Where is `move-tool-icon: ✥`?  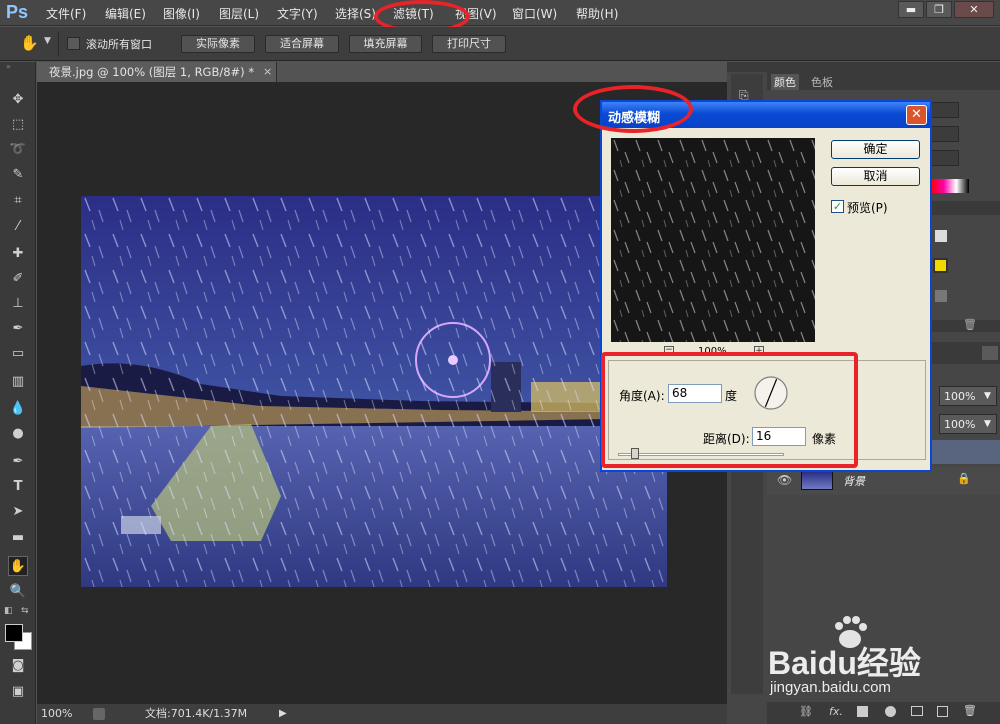
move-tool-icon: ✥ is located at coordinates (18, 100).